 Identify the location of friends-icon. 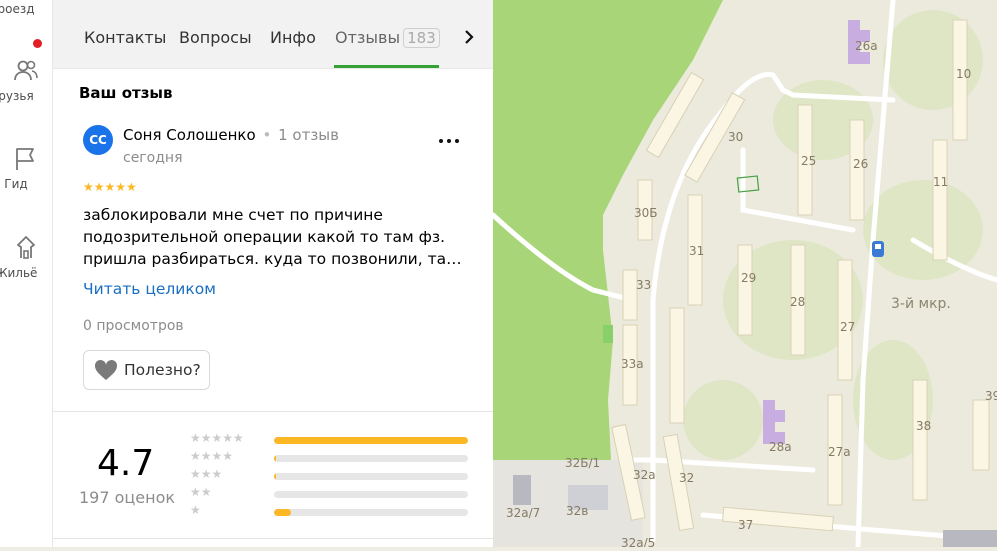
(26, 71).